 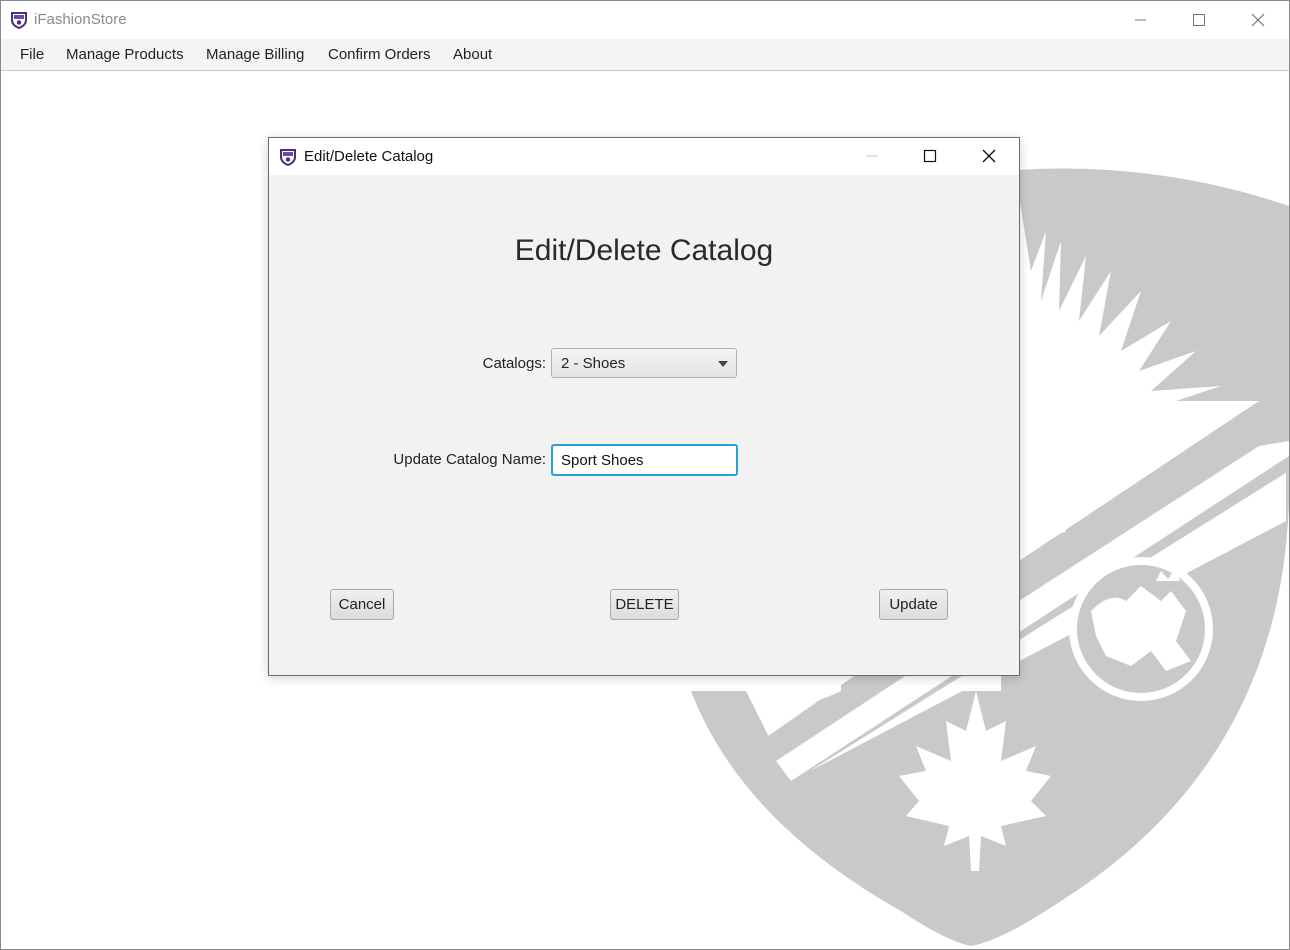 What do you see at coordinates (644, 250) in the screenshot?
I see `dialog-heading: Edit/Delete Catalog` at bounding box center [644, 250].